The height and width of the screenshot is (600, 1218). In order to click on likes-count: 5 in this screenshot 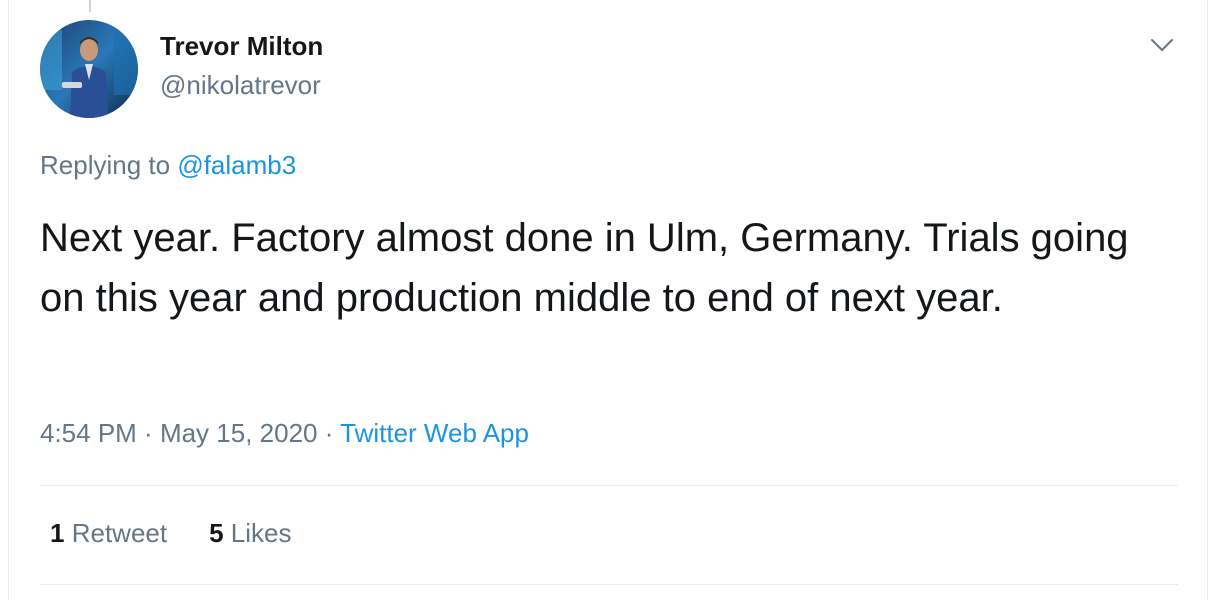, I will do `click(216, 533)`.